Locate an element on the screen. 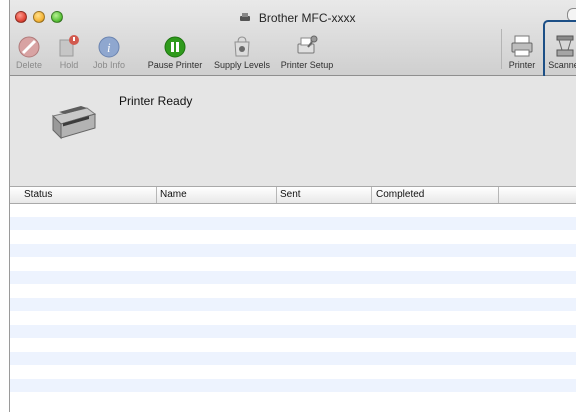 Image resolution: width=576 pixels, height=412 pixels. supply-levels-button: Supply Levels is located at coordinates (242, 50).